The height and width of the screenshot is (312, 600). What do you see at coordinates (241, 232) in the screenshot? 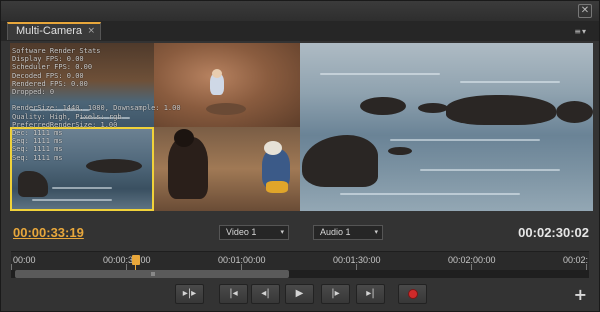
I see `video-track-value: Video 1` at bounding box center [241, 232].